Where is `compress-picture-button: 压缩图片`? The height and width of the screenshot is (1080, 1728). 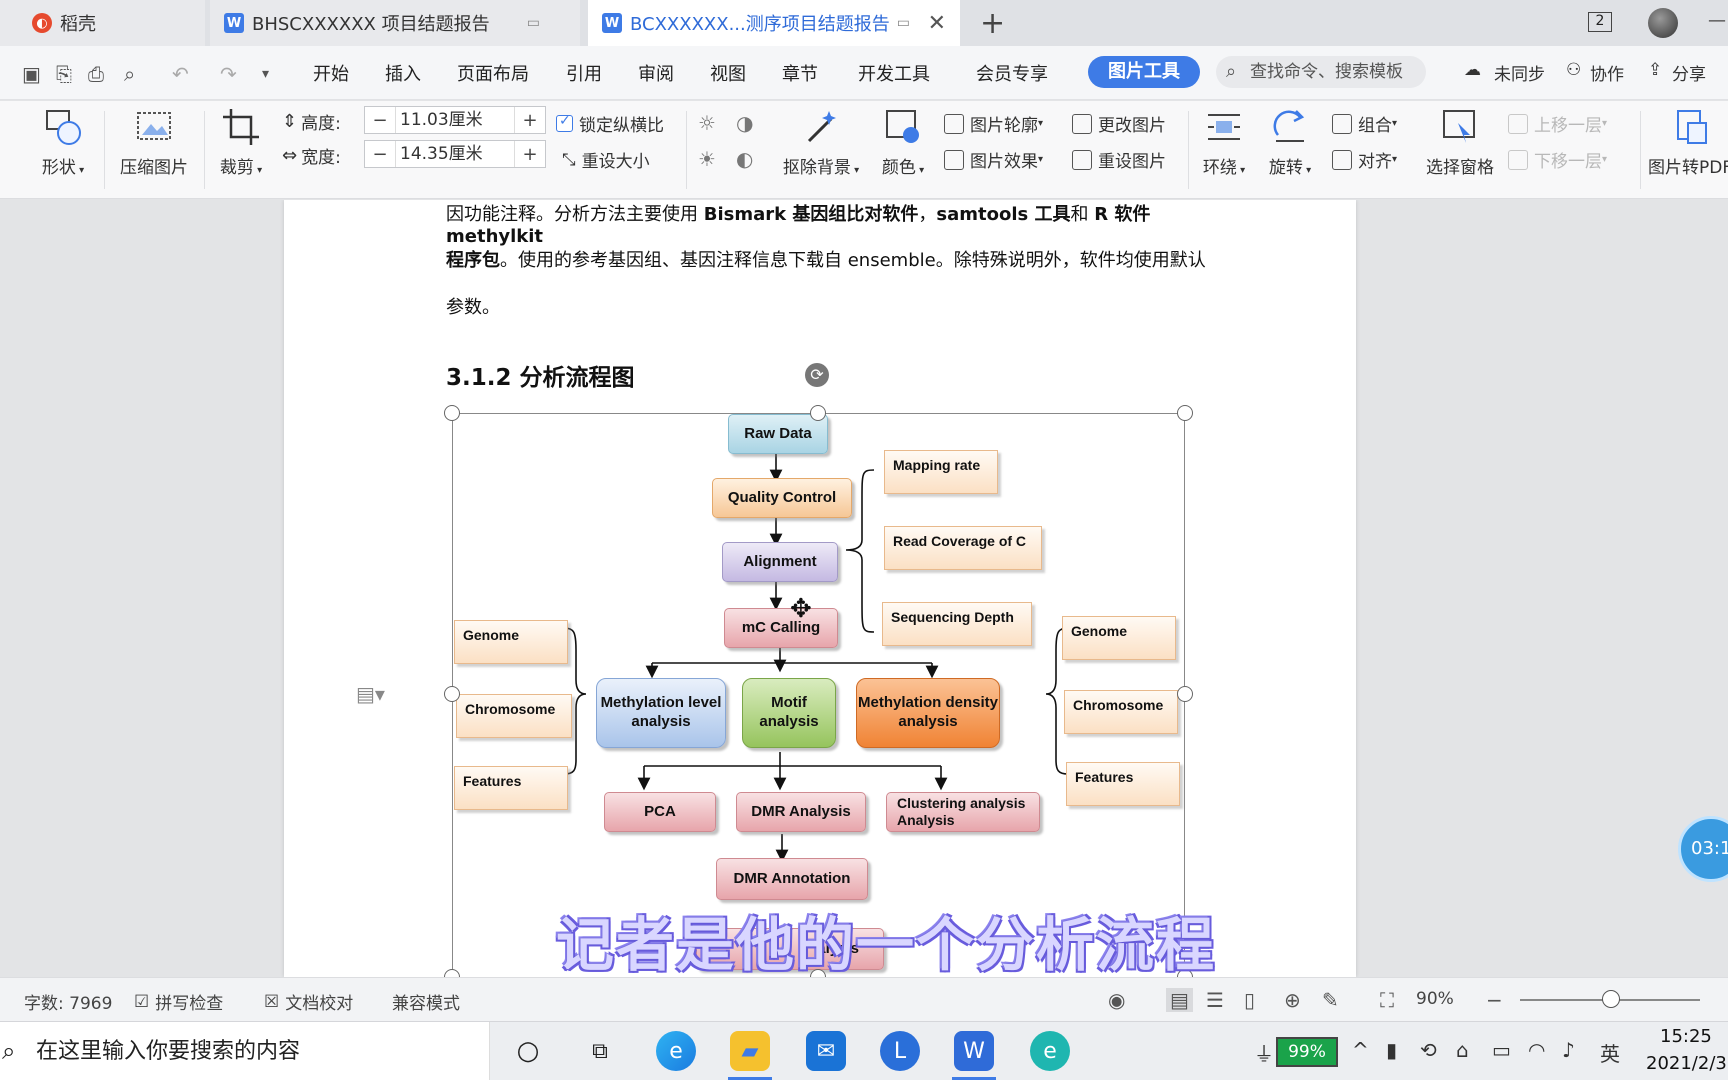
compress-picture-button: 压缩图片 is located at coordinates (154, 142).